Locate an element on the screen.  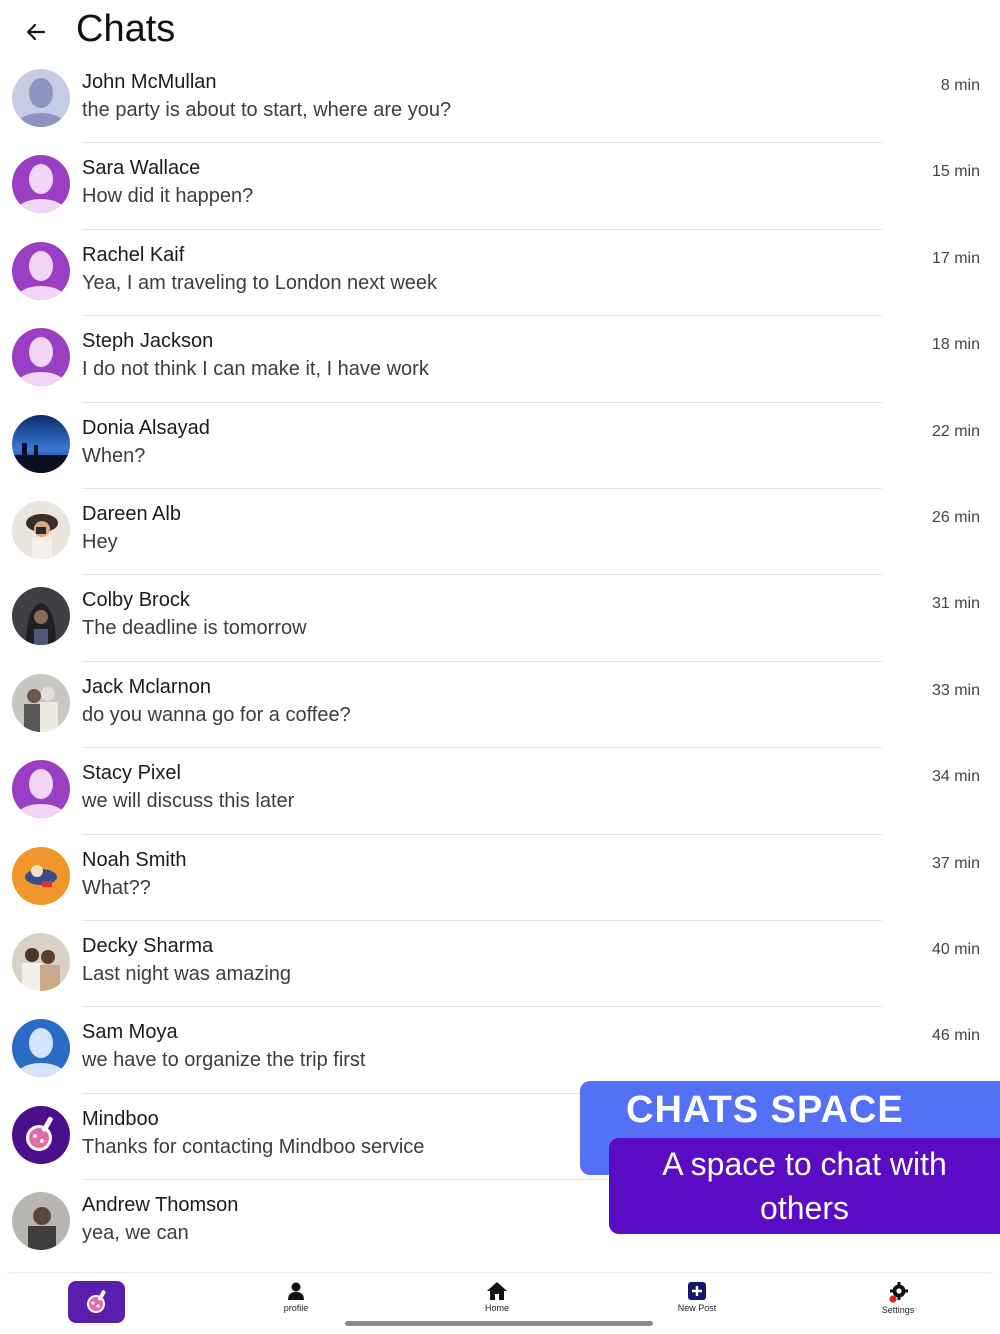
chat-item: Sara Wallace How did it happen? 15 min is located at coordinates (500, 186).